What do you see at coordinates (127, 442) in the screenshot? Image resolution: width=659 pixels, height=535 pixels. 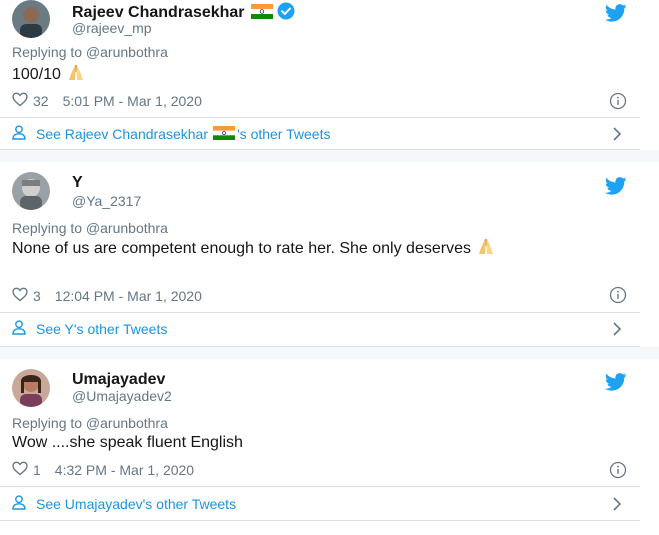 I see `tweet-text: Wow ....she speak fluent English` at bounding box center [127, 442].